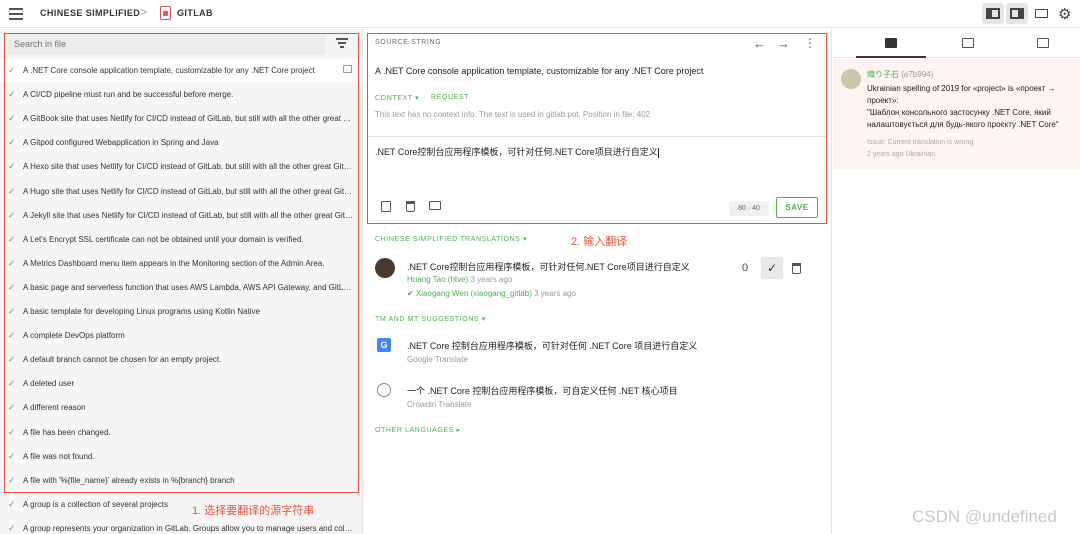  I want to click on issue-type: Issue: Current translation is wrong, so click(920, 142).